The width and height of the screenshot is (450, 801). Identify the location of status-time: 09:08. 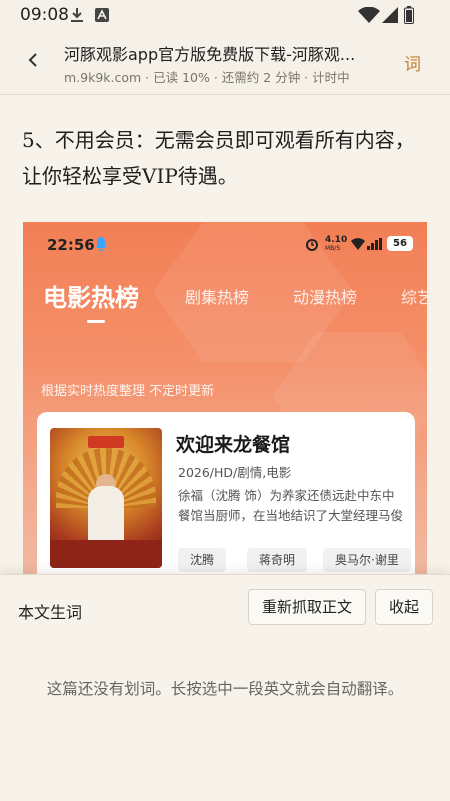
(44, 15).